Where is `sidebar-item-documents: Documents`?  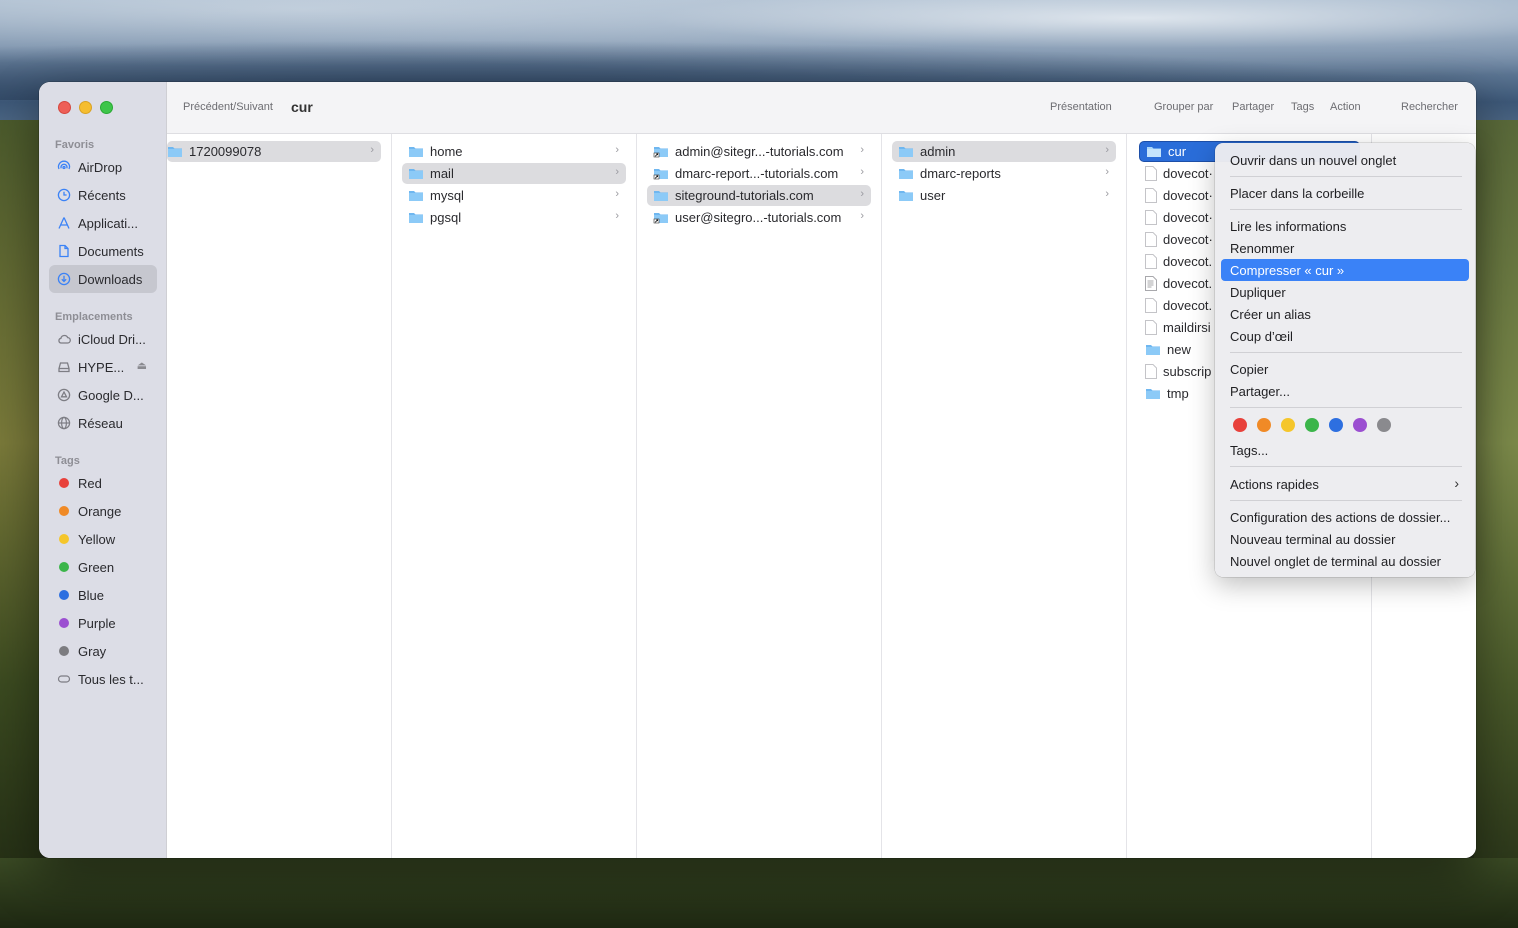 sidebar-item-documents: Documents is located at coordinates (103, 251).